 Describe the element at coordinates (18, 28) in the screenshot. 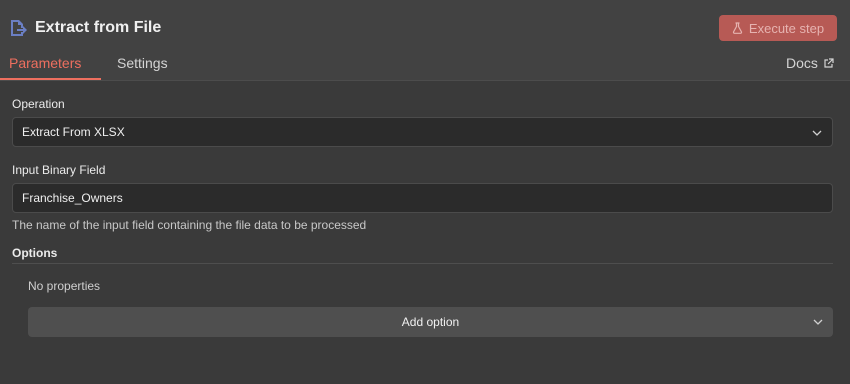

I see `file-export-icon` at that location.